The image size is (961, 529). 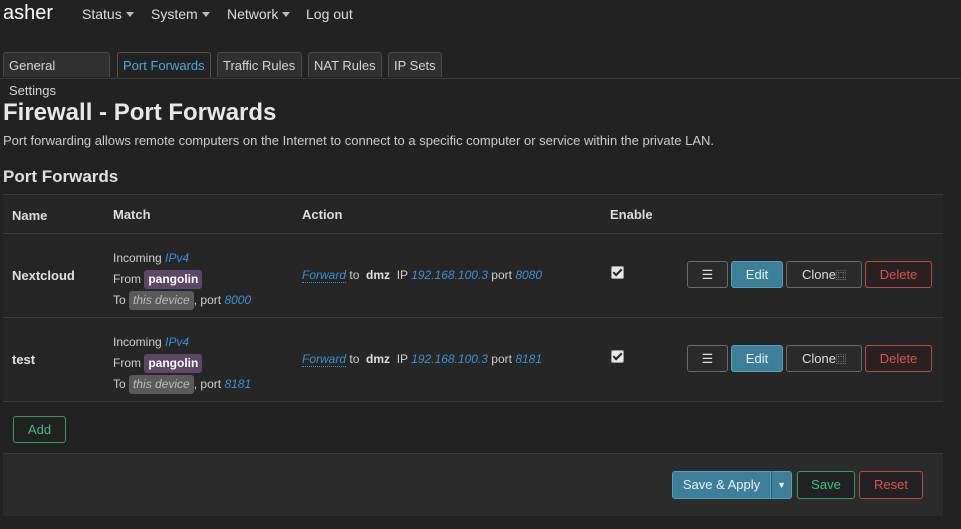 I want to click on nav-network-label: Network, so click(x=253, y=14).